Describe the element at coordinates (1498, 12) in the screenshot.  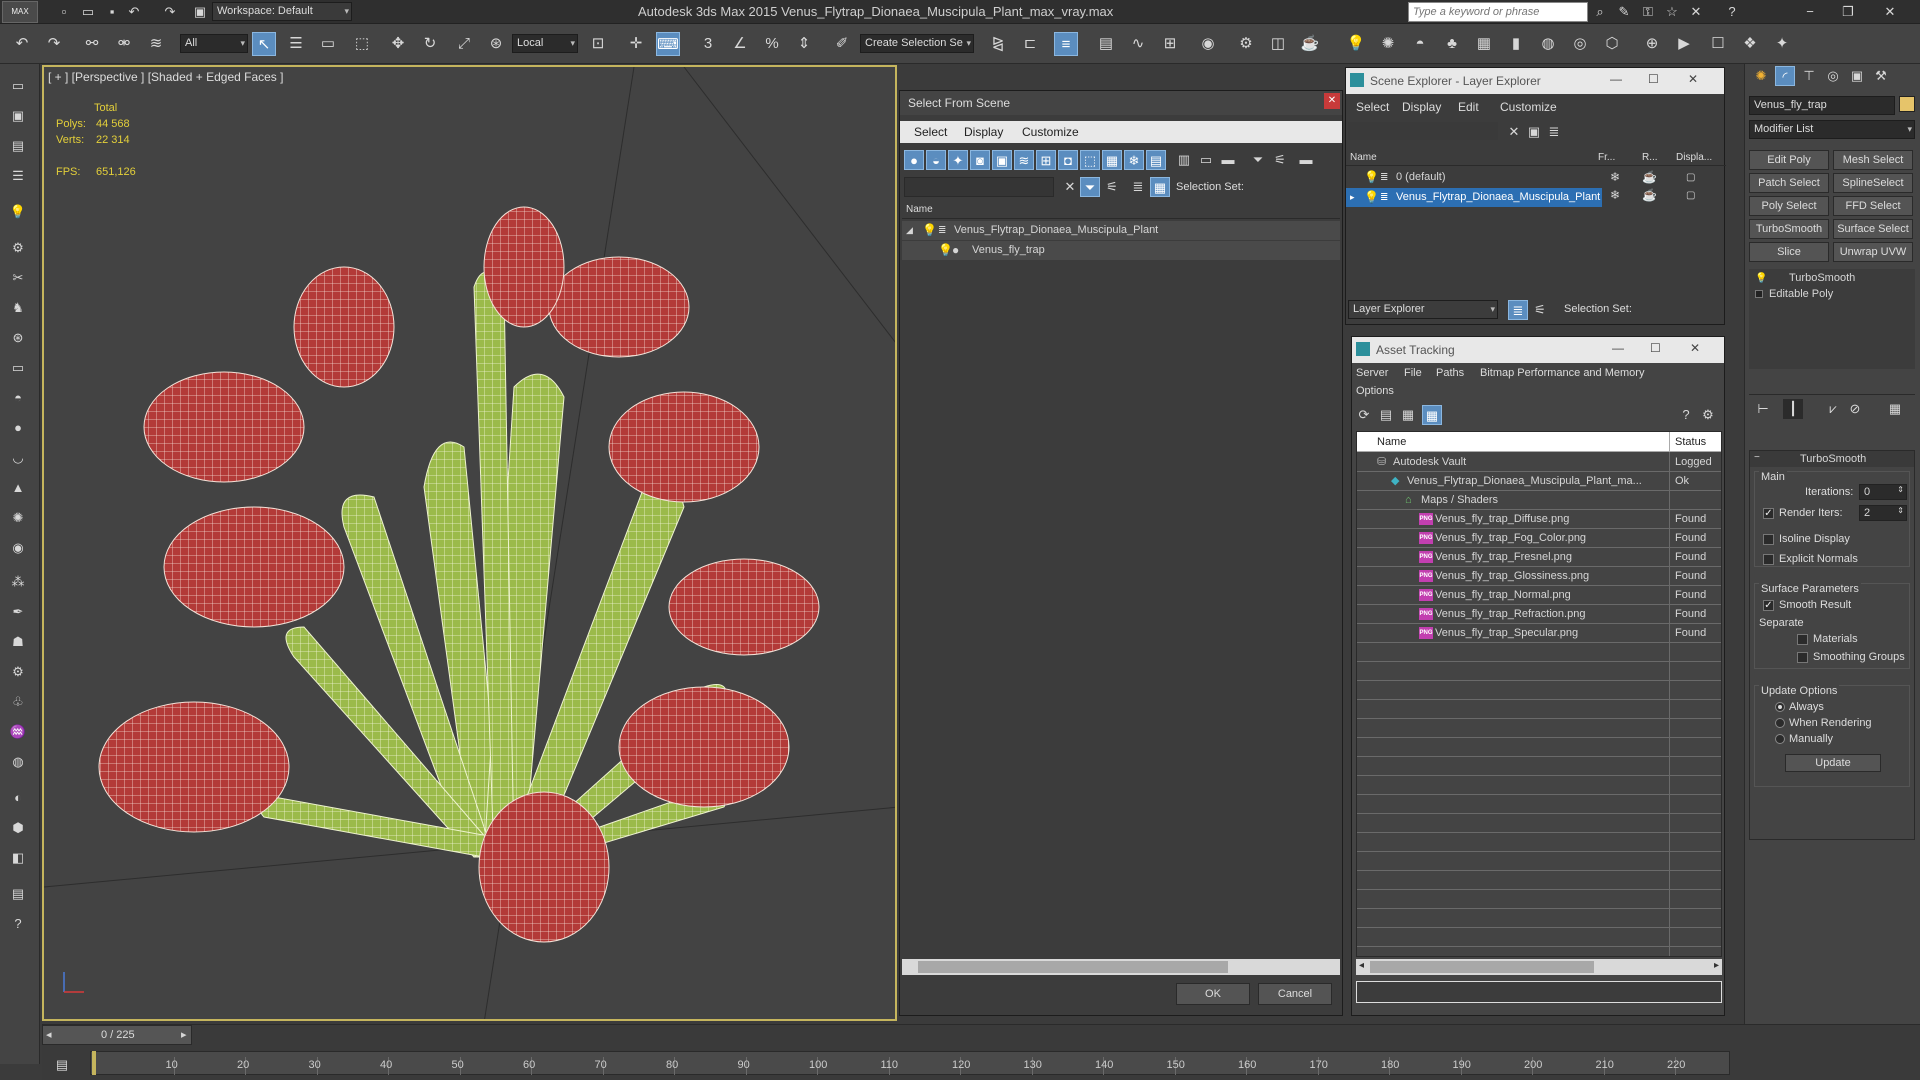
I see `search-input` at that location.